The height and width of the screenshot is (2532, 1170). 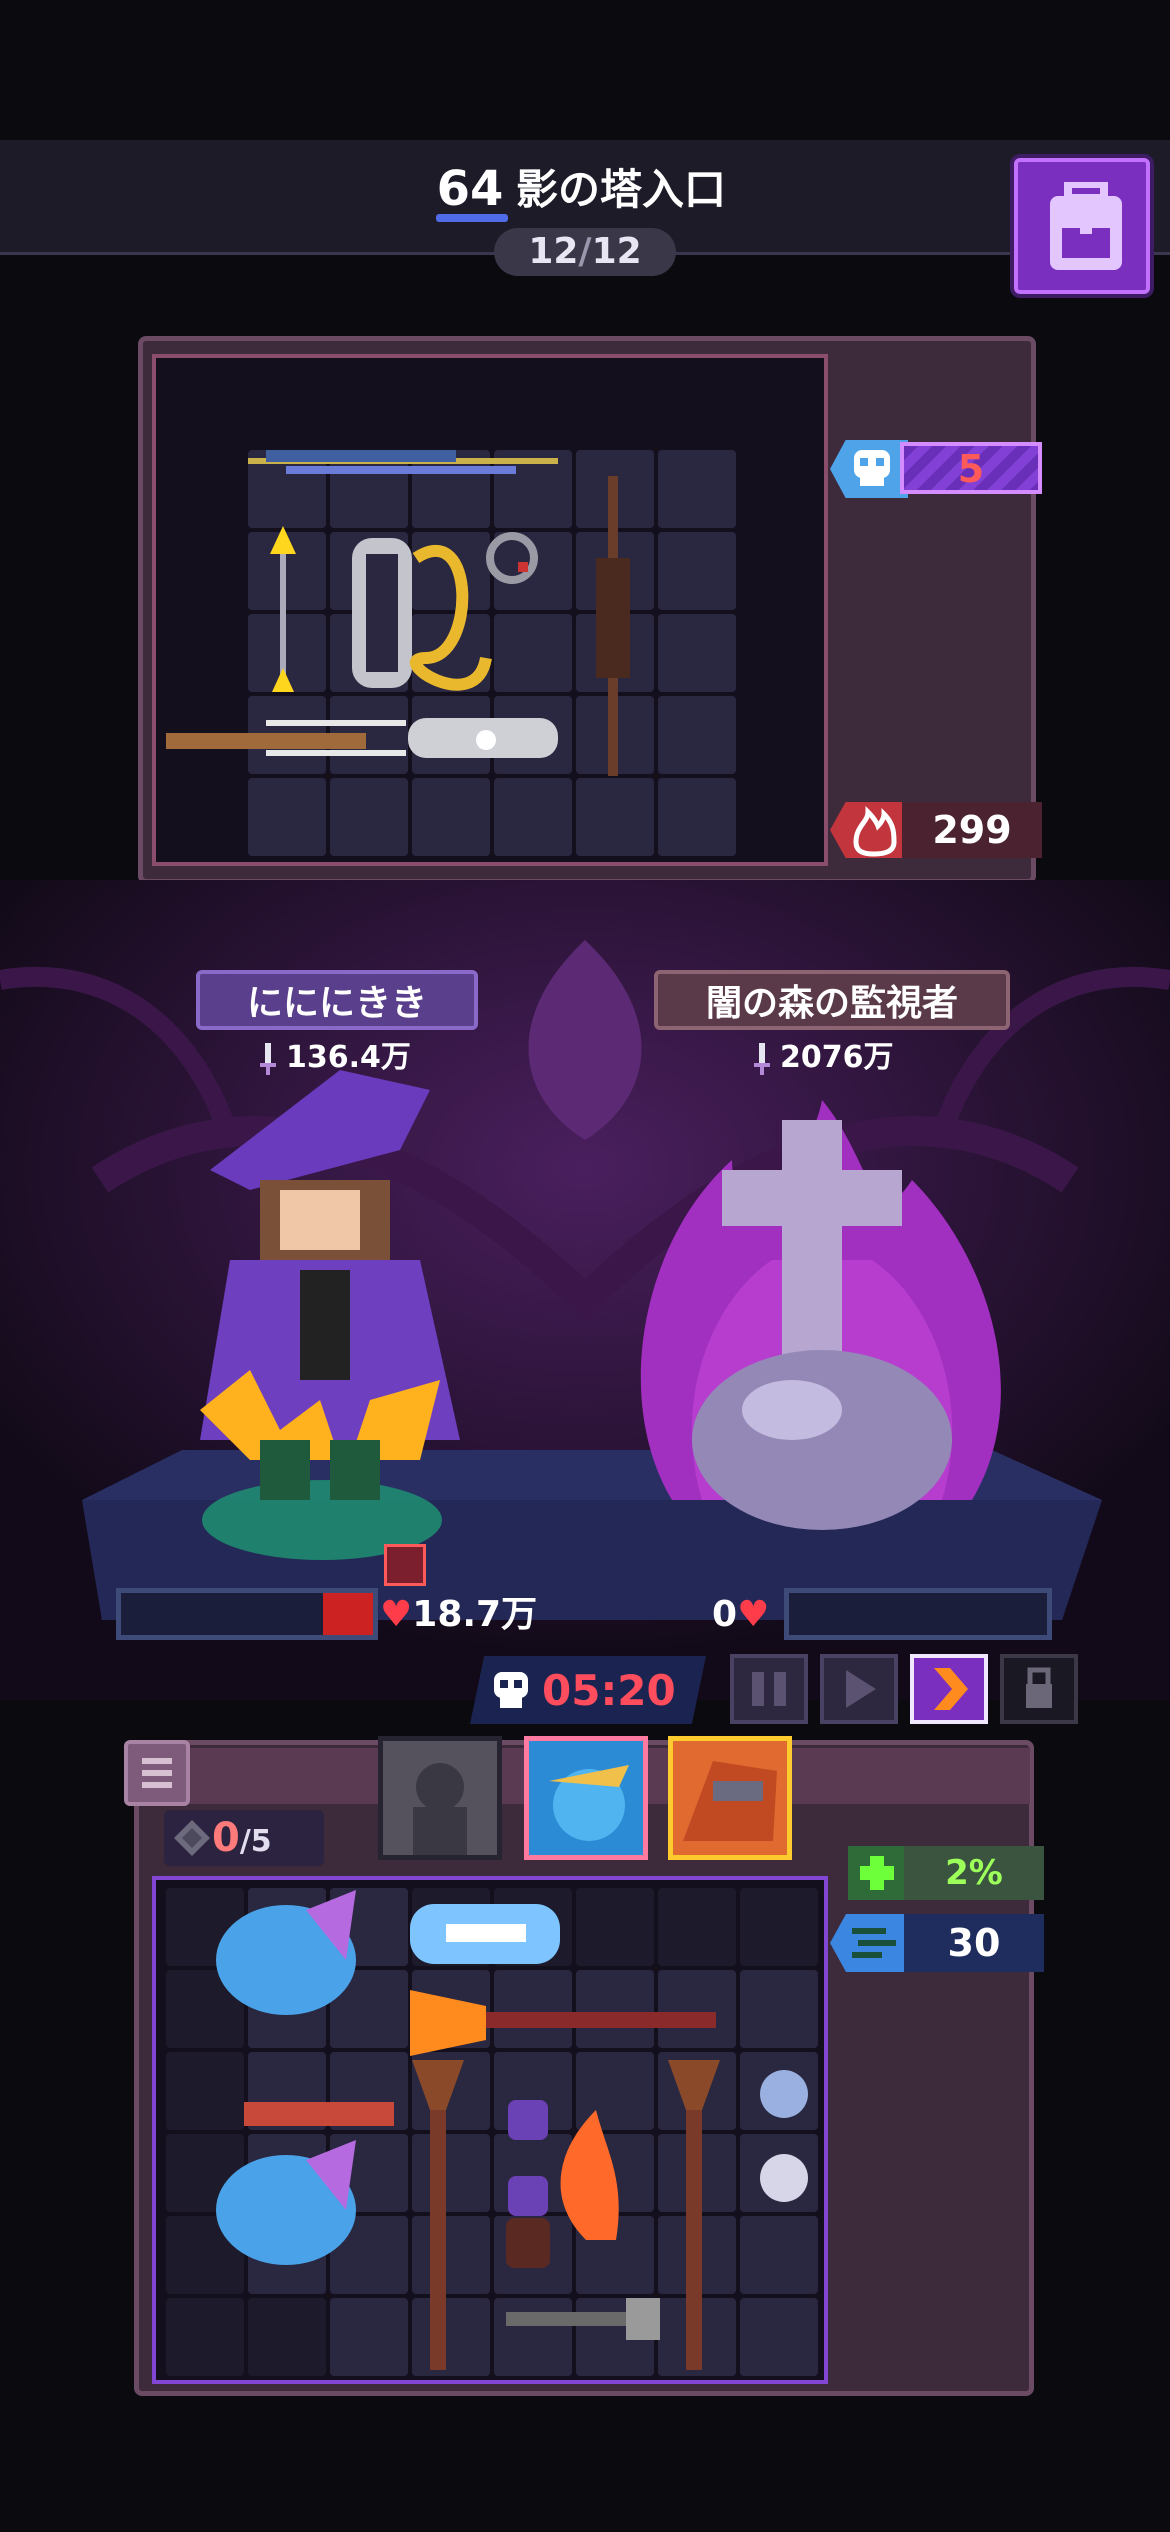 I want to click on backpack-button, so click(x=1082, y=226).